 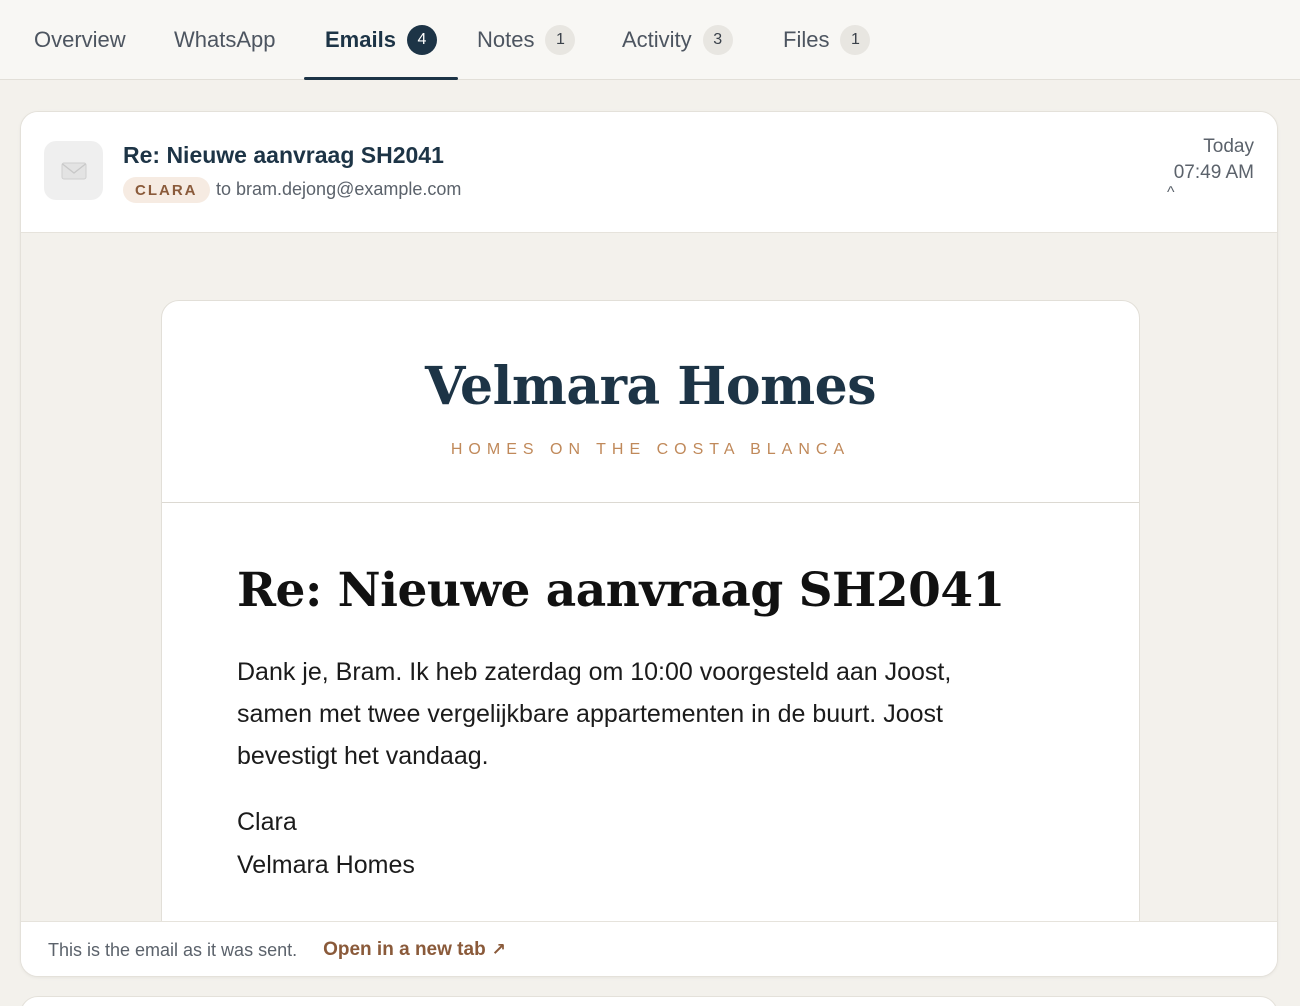 I want to click on next-email-card, so click(x=649, y=1001).